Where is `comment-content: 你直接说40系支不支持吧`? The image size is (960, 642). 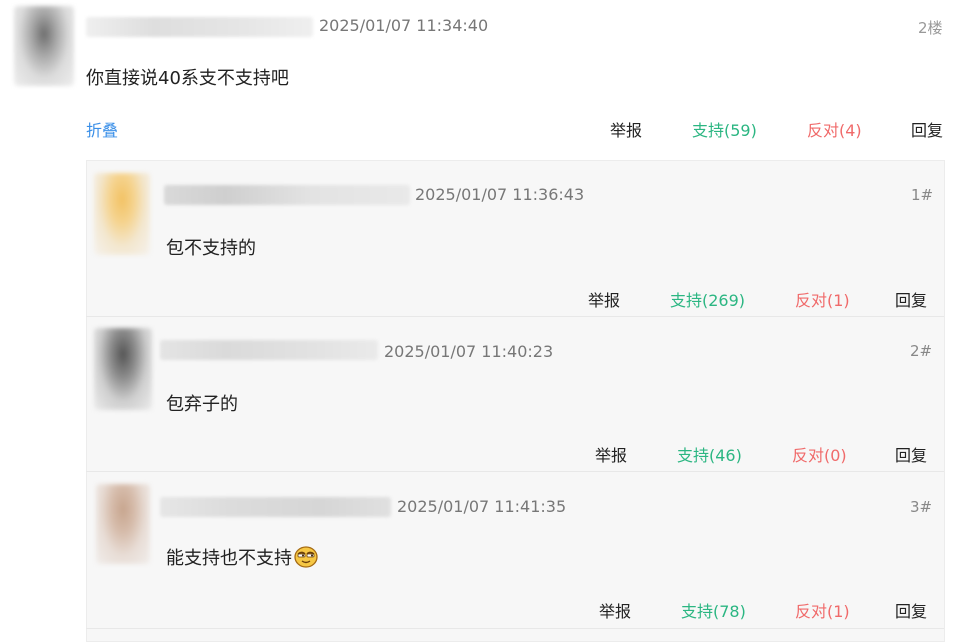
comment-content: 你直接说40系支不支持吧 is located at coordinates (187, 78).